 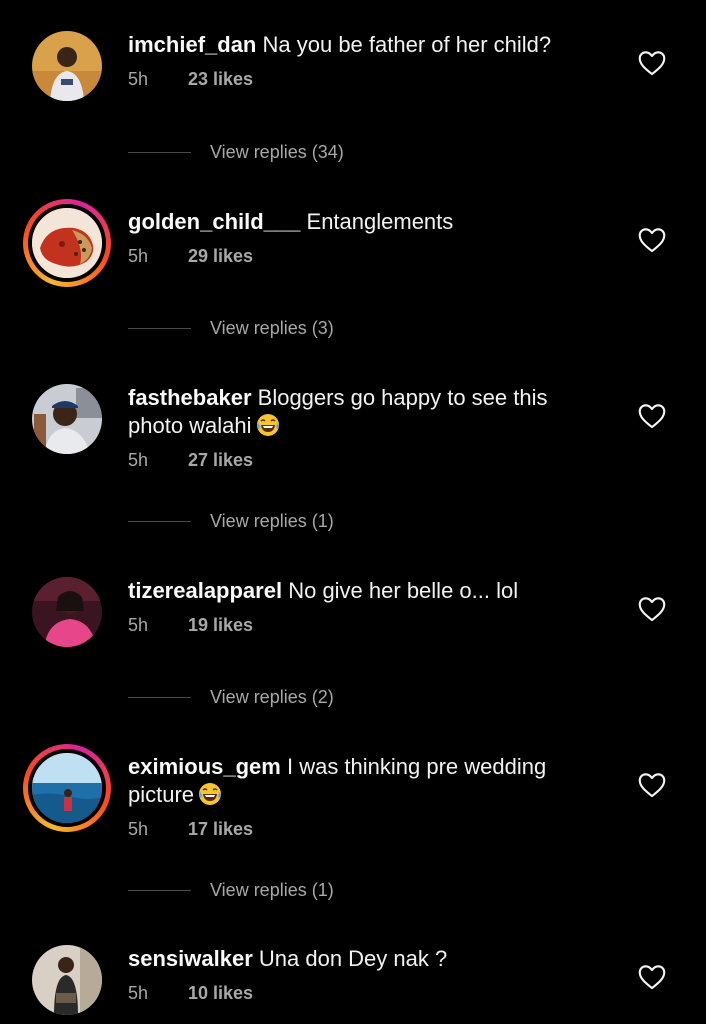 I want to click on comment-username: golden_child___, so click(x=214, y=221).